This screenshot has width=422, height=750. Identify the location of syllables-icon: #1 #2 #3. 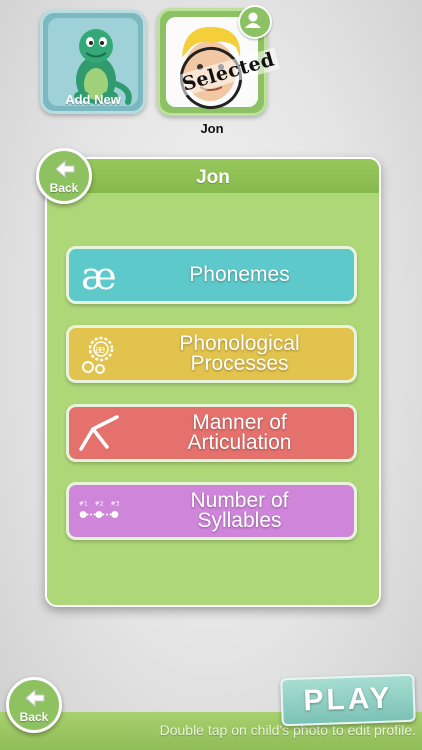
(99, 510).